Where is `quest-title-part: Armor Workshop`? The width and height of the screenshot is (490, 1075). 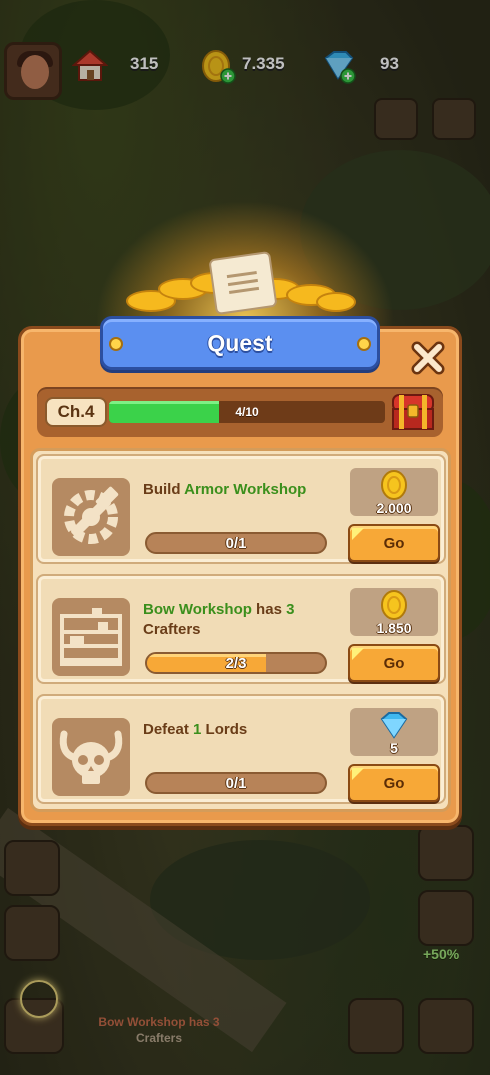
quest-title-part: Armor Workshop is located at coordinates (245, 489).